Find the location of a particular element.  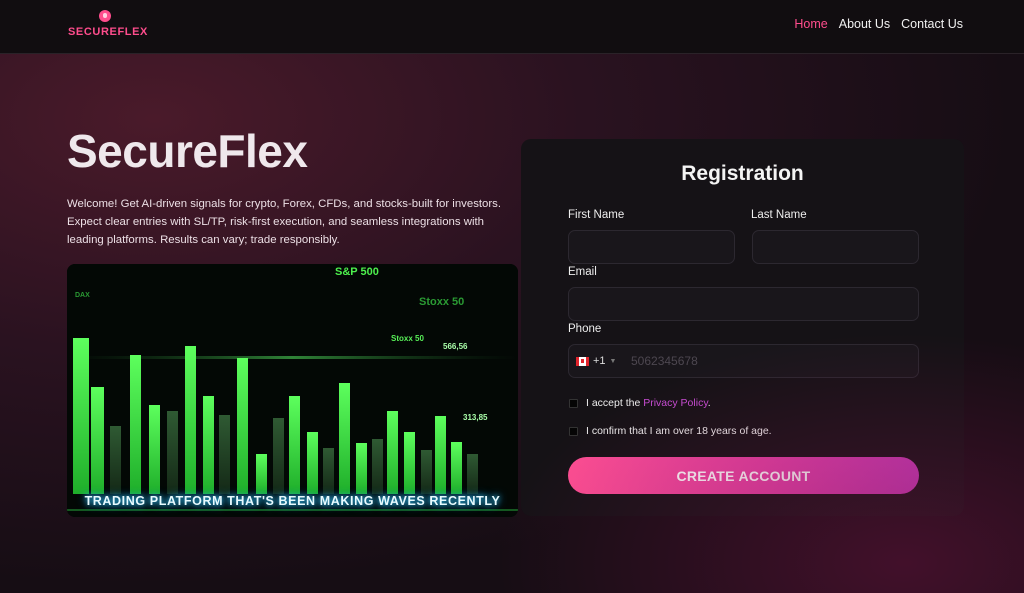

nav-home: Home is located at coordinates (810, 24).